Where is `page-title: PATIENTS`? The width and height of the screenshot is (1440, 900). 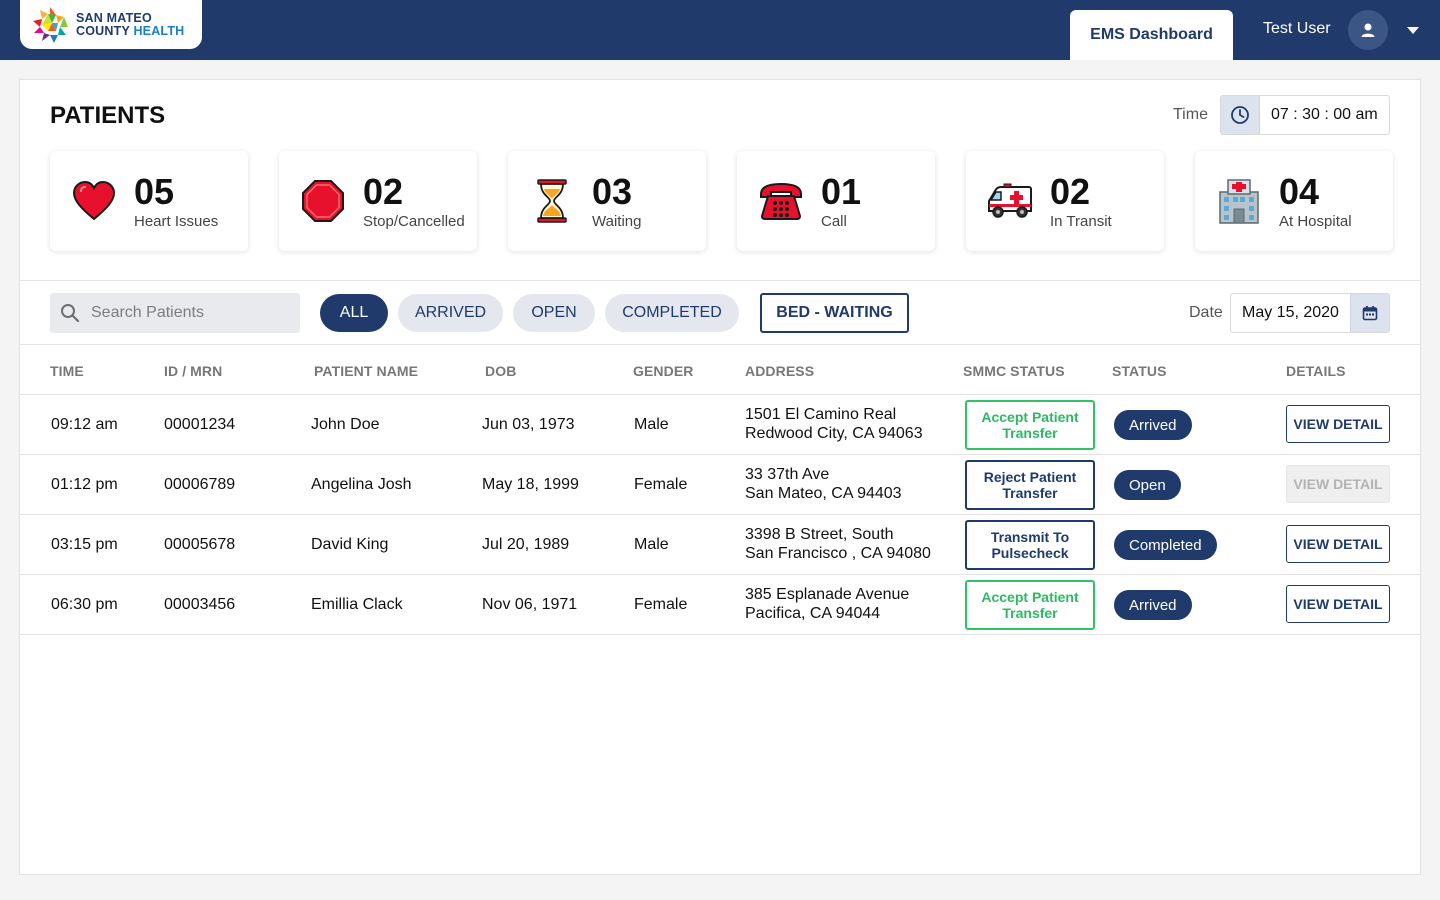 page-title: PATIENTS is located at coordinates (108, 115).